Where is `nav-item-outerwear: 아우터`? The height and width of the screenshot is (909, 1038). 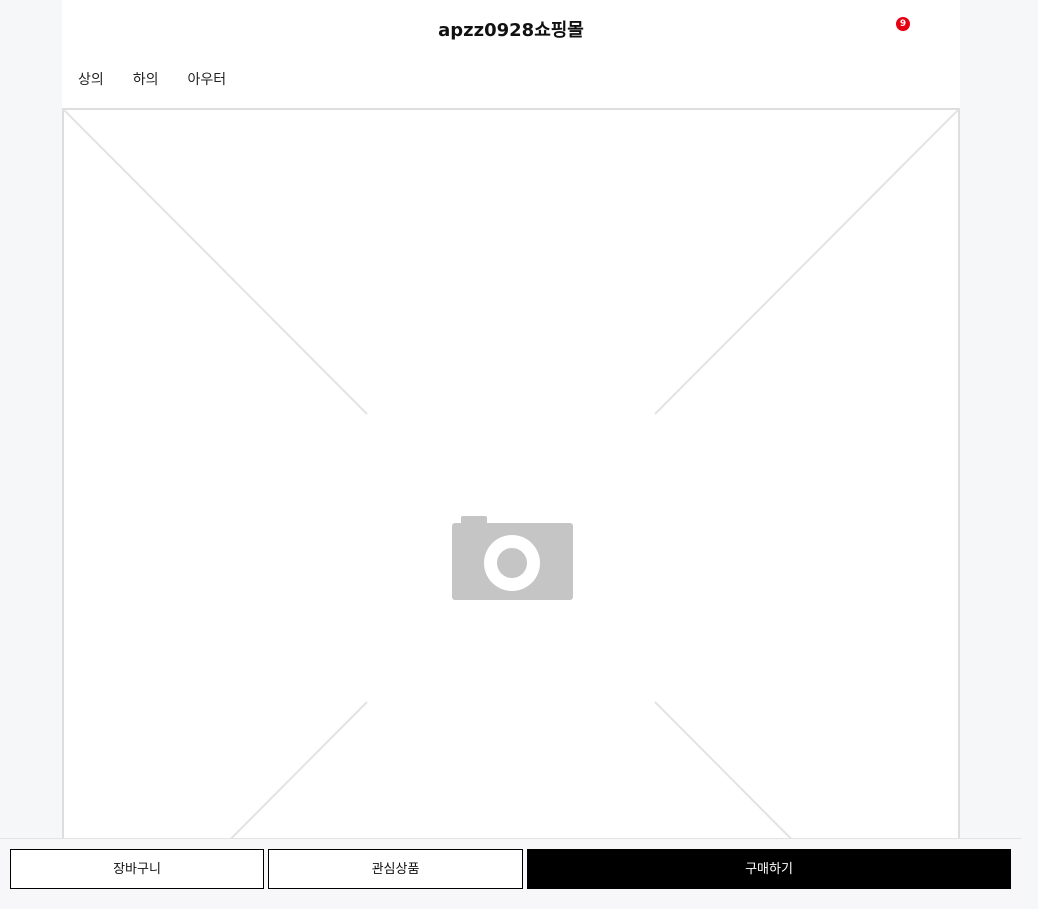
nav-item-outerwear: 아우터 is located at coordinates (207, 80).